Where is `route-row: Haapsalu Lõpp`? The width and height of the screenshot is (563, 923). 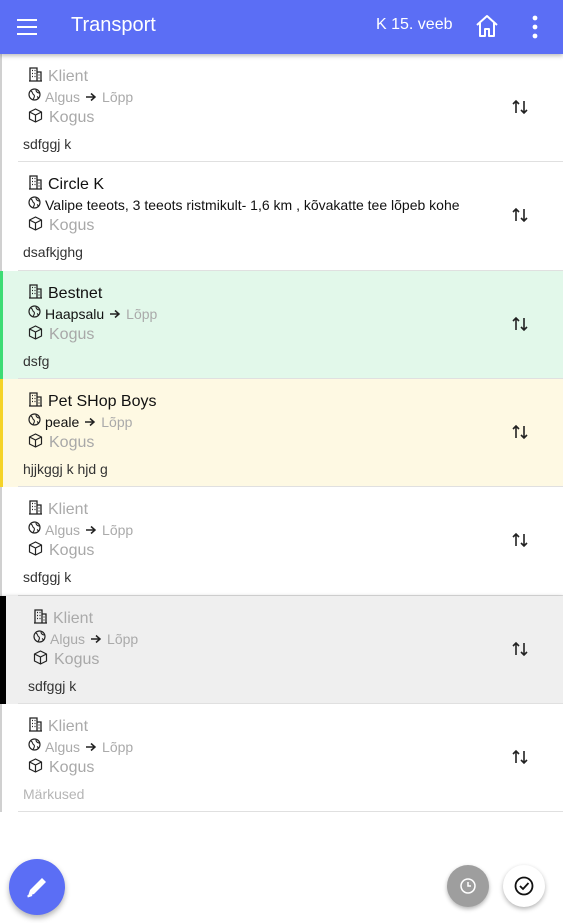 route-row: Haapsalu Lõpp is located at coordinates (92, 314).